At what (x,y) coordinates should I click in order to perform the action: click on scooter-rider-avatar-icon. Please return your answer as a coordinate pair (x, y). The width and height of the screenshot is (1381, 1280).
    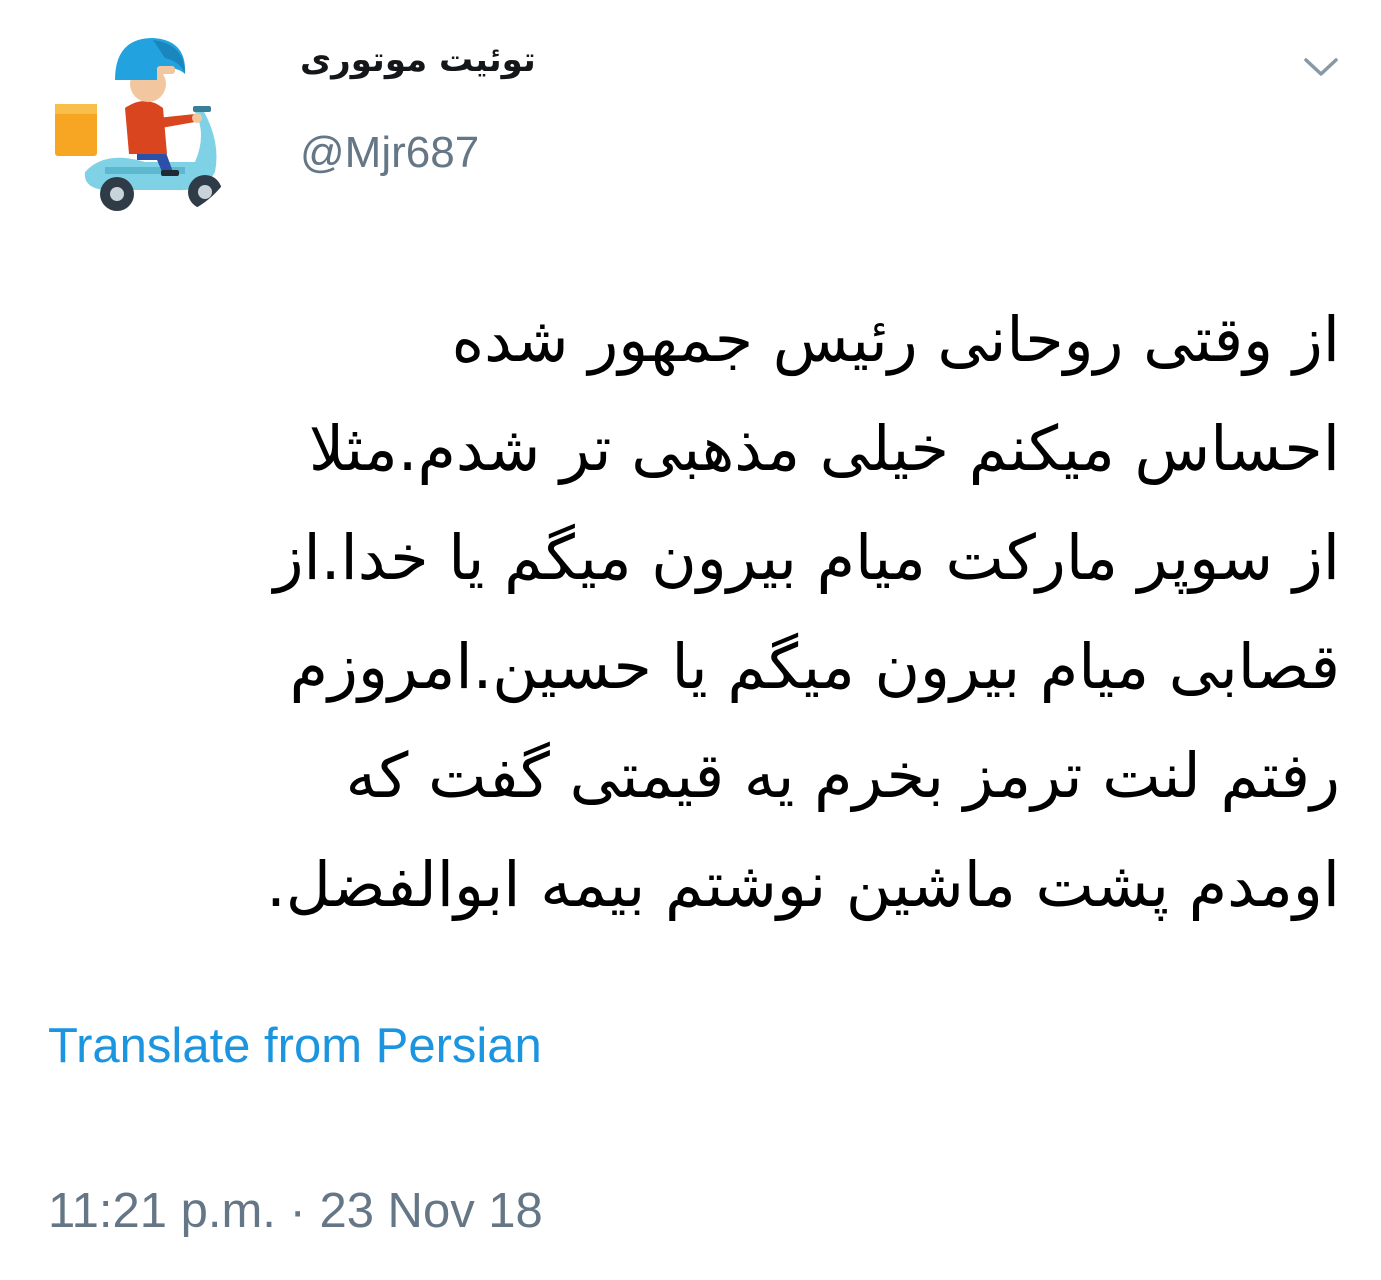
    Looking at the image, I should click on (138, 124).